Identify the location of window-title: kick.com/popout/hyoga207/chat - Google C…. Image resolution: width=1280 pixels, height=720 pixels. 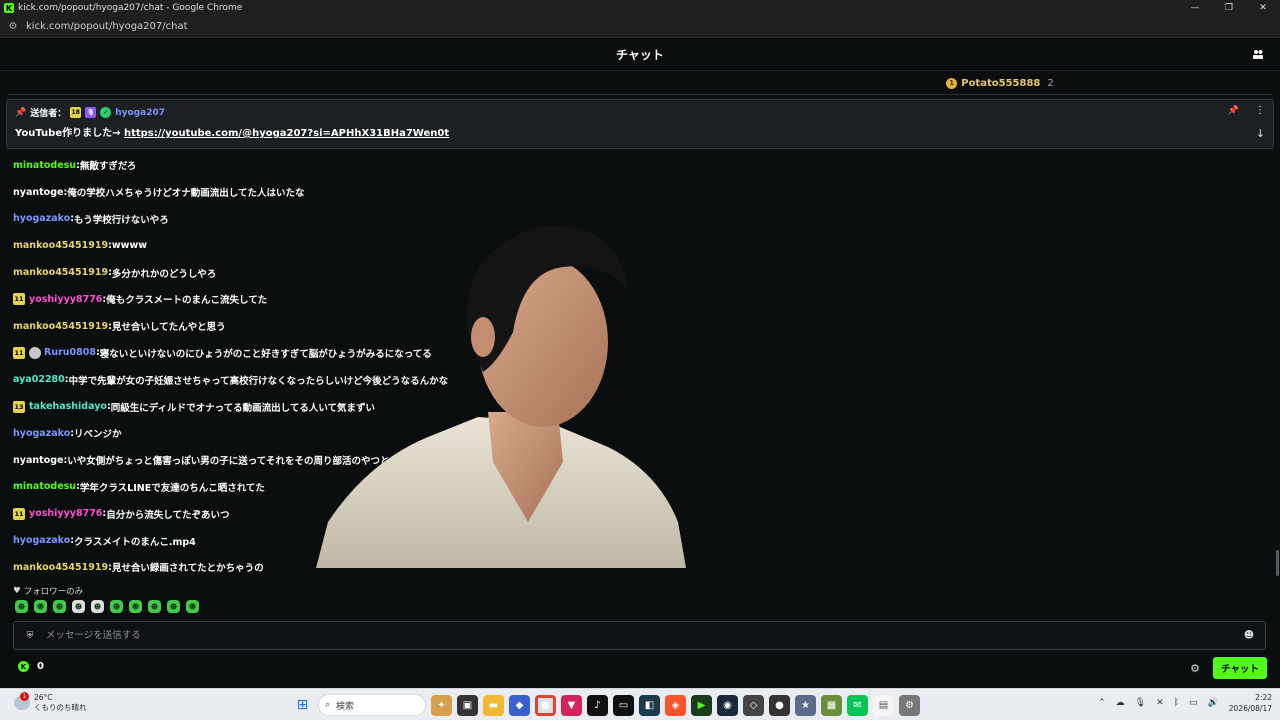
(130, 8).